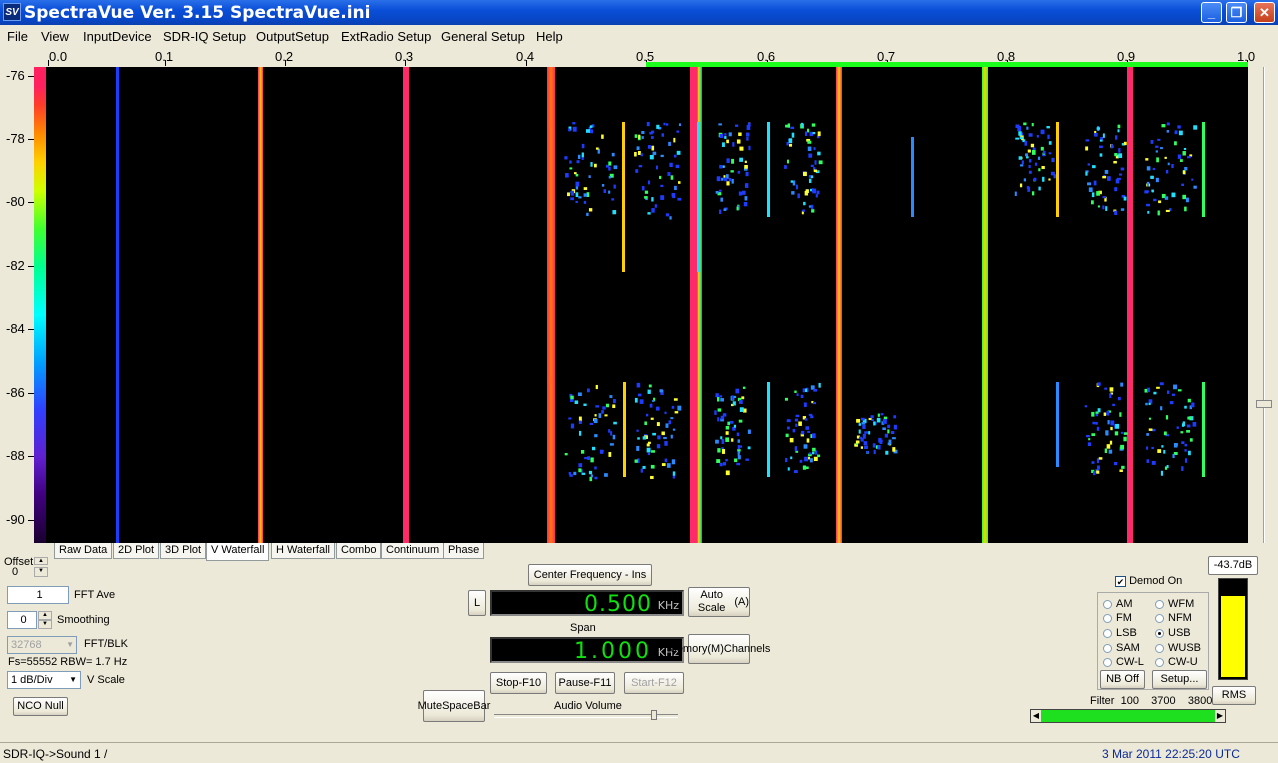  I want to click on radio-cw-u: CW-U, so click(1176, 662).